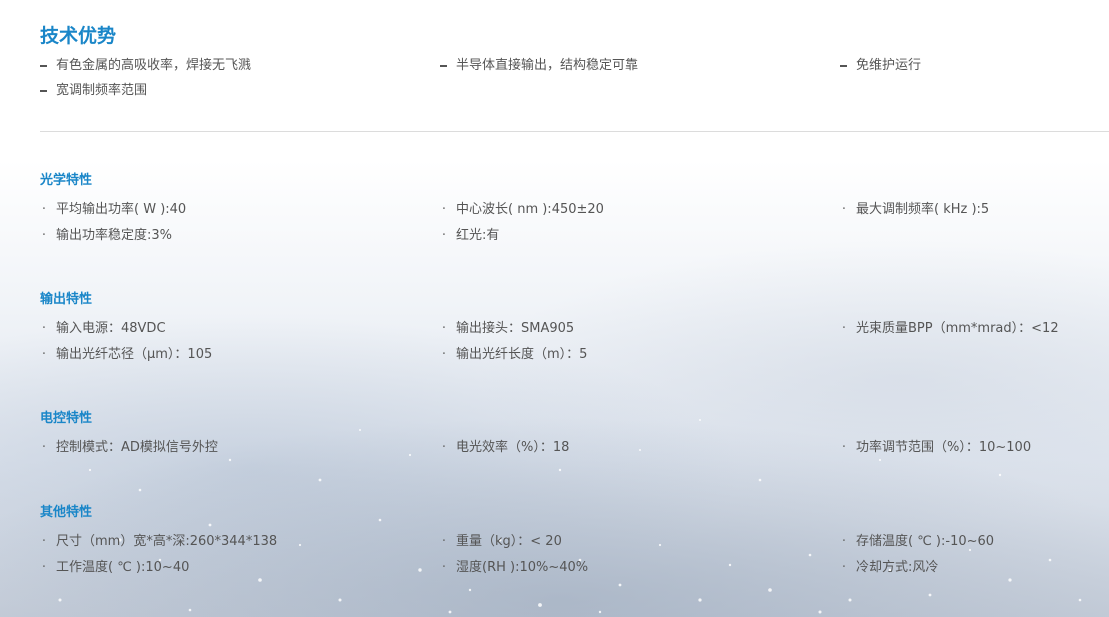 Image resolution: width=1109 pixels, height=617 pixels. What do you see at coordinates (66, 180) in the screenshot?
I see `section-title-optical: 光学特性` at bounding box center [66, 180].